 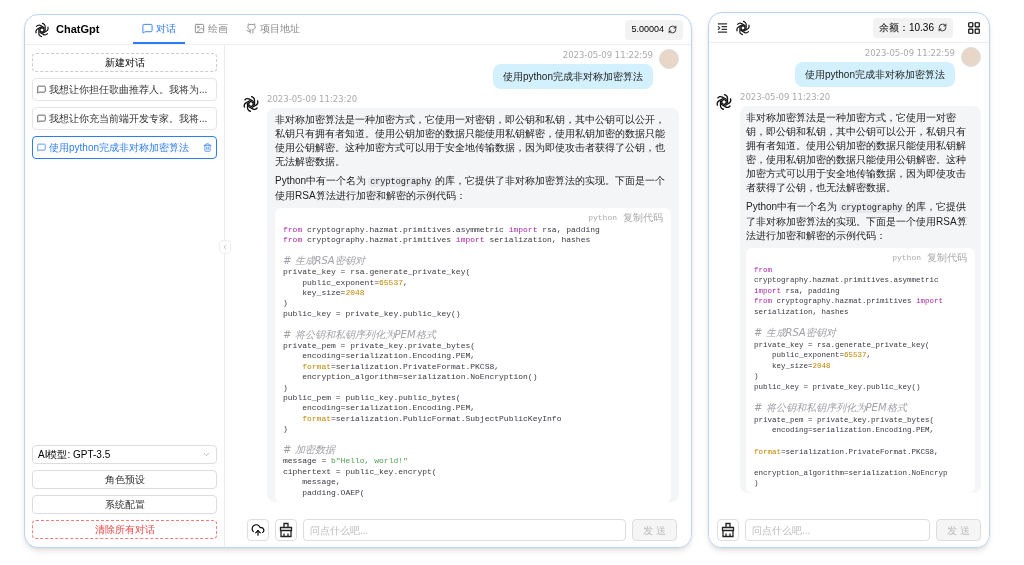 I want to click on cloud-upload-icon, so click(x=258, y=530).